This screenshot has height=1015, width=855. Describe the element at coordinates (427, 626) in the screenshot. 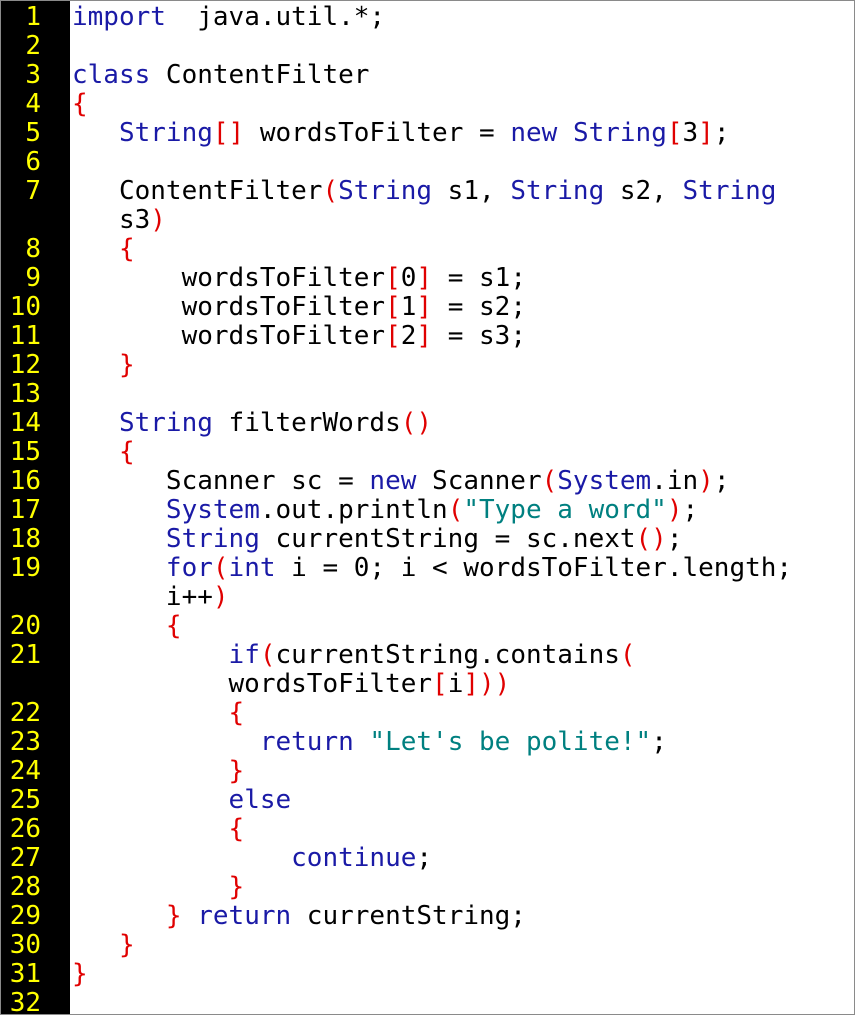

I see `code-line: 20 {` at that location.